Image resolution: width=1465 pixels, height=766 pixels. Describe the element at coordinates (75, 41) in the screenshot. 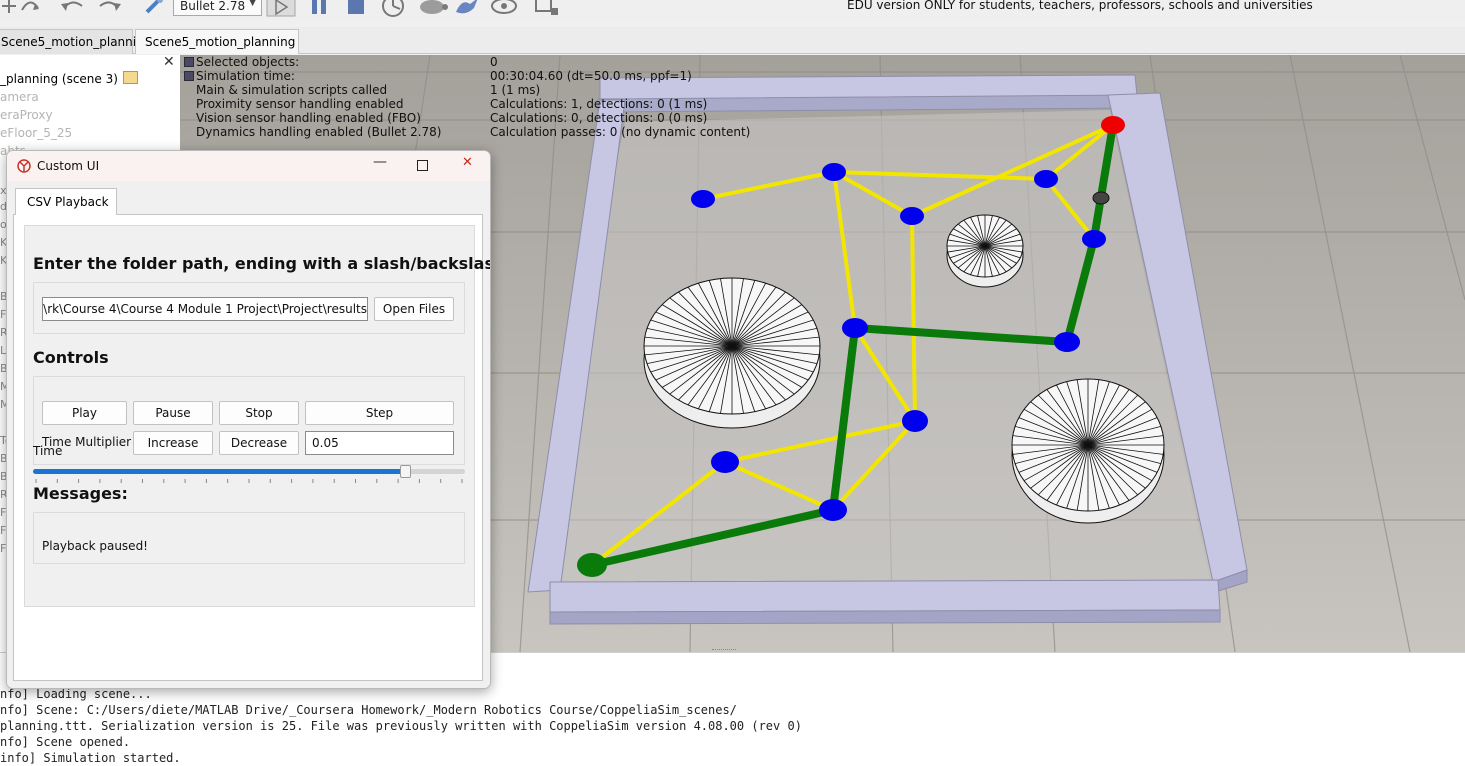

I see `tab-scene5-inactive: Scene5_motion_planning` at that location.